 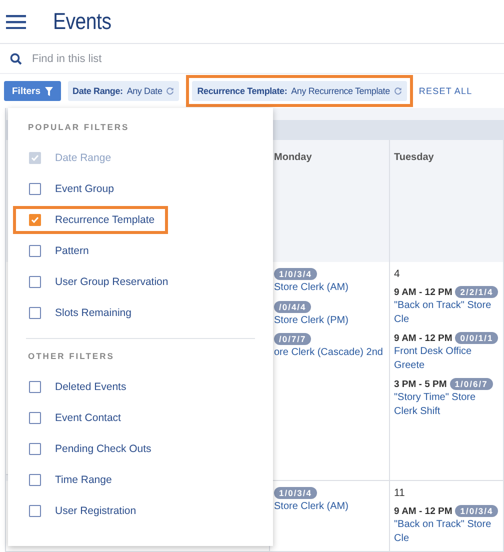 I want to click on slot-count-badge: 1/0/6/7, so click(x=471, y=384).